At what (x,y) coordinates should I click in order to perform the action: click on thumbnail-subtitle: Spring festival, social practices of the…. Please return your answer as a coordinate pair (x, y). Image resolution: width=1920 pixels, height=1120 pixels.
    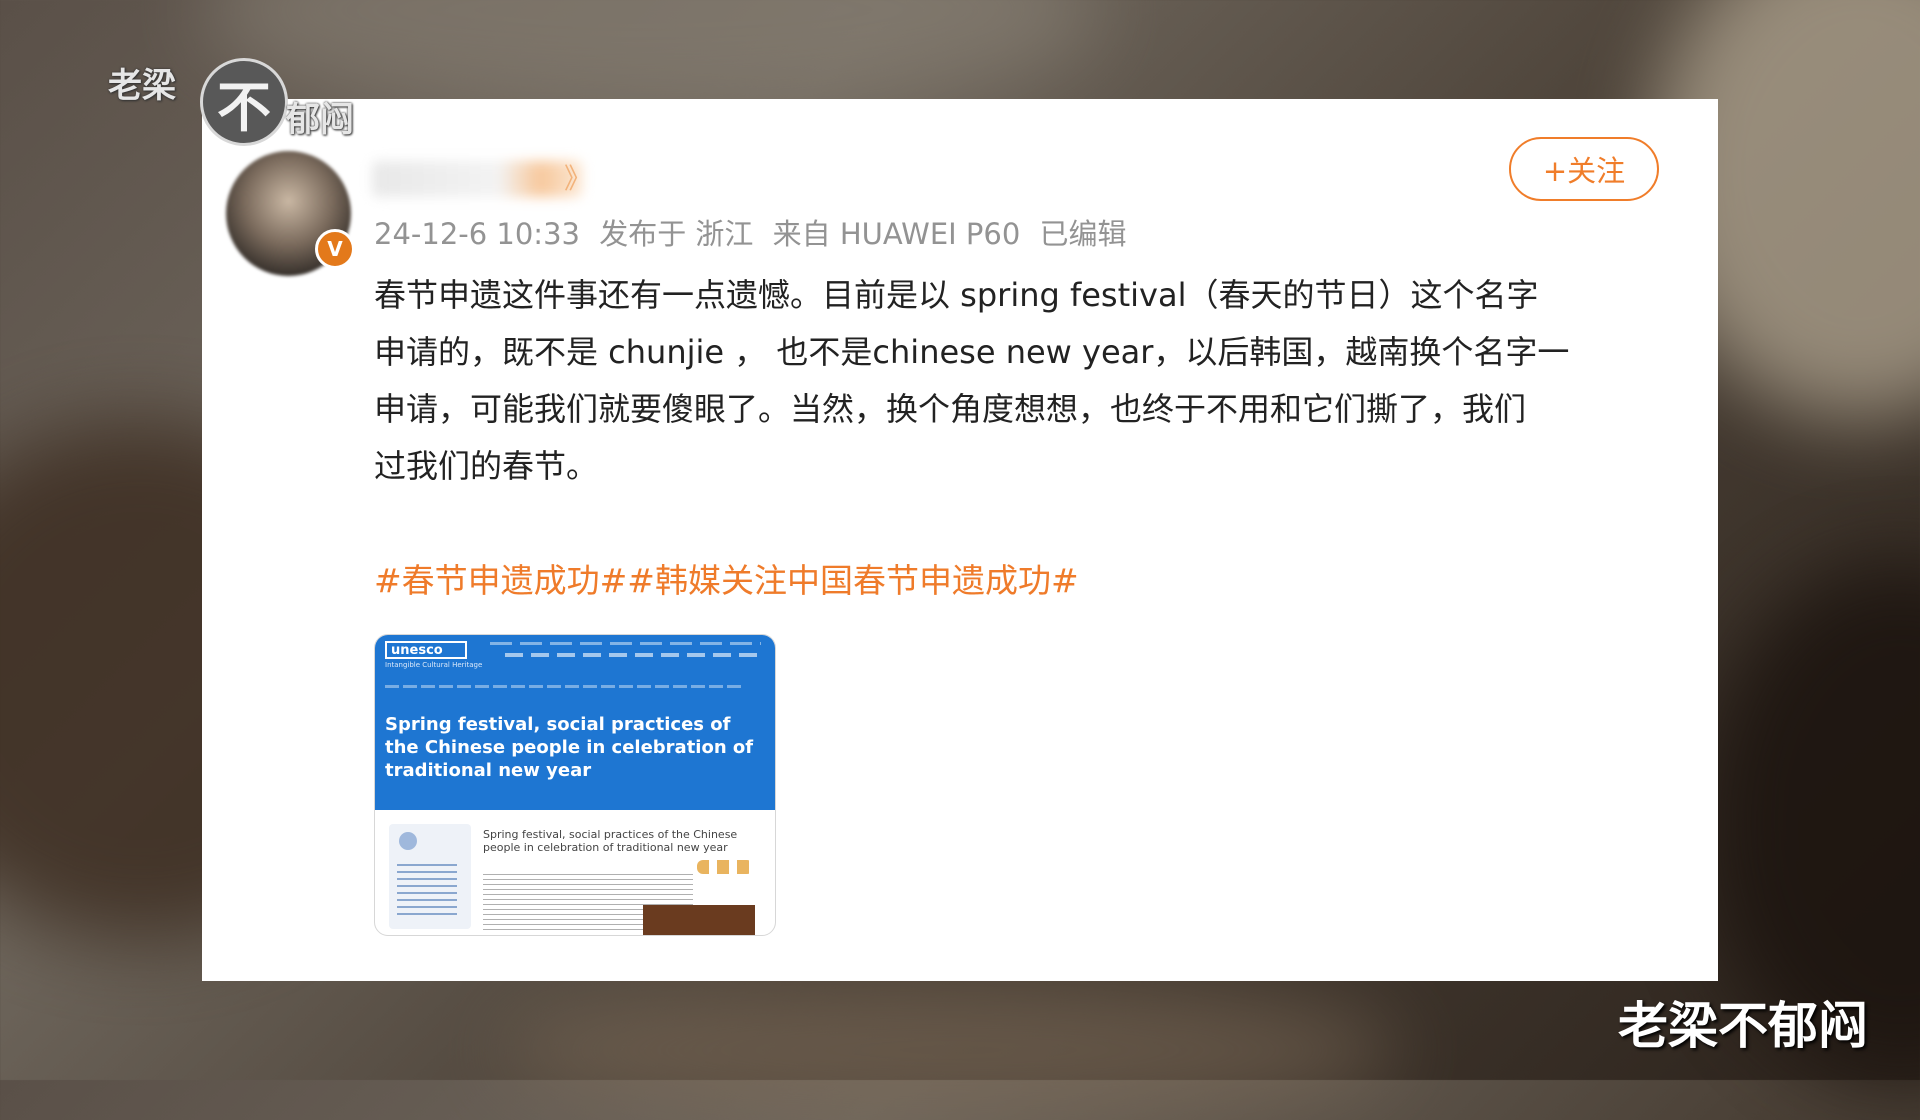
    Looking at the image, I should click on (610, 841).